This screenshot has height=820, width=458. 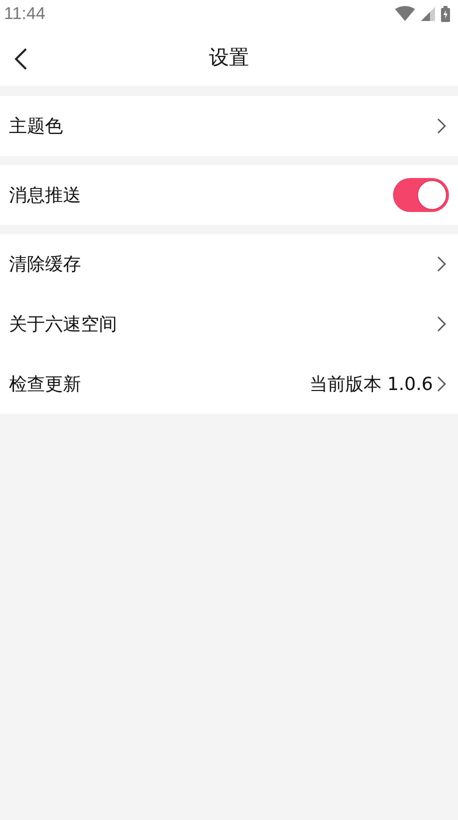 What do you see at coordinates (445, 14) in the screenshot?
I see `battery-icon` at bounding box center [445, 14].